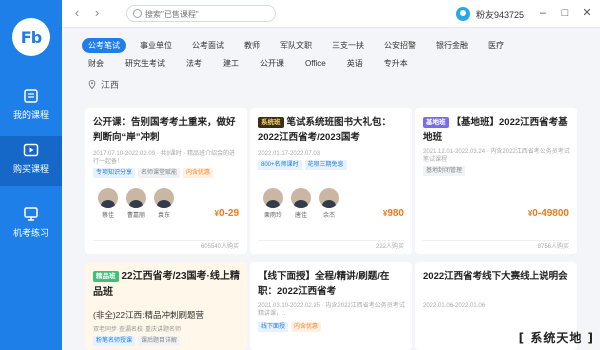 The height and width of the screenshot is (350, 600). What do you see at coordinates (393, 213) in the screenshot?
I see `course-price: ¥980` at bounding box center [393, 213].